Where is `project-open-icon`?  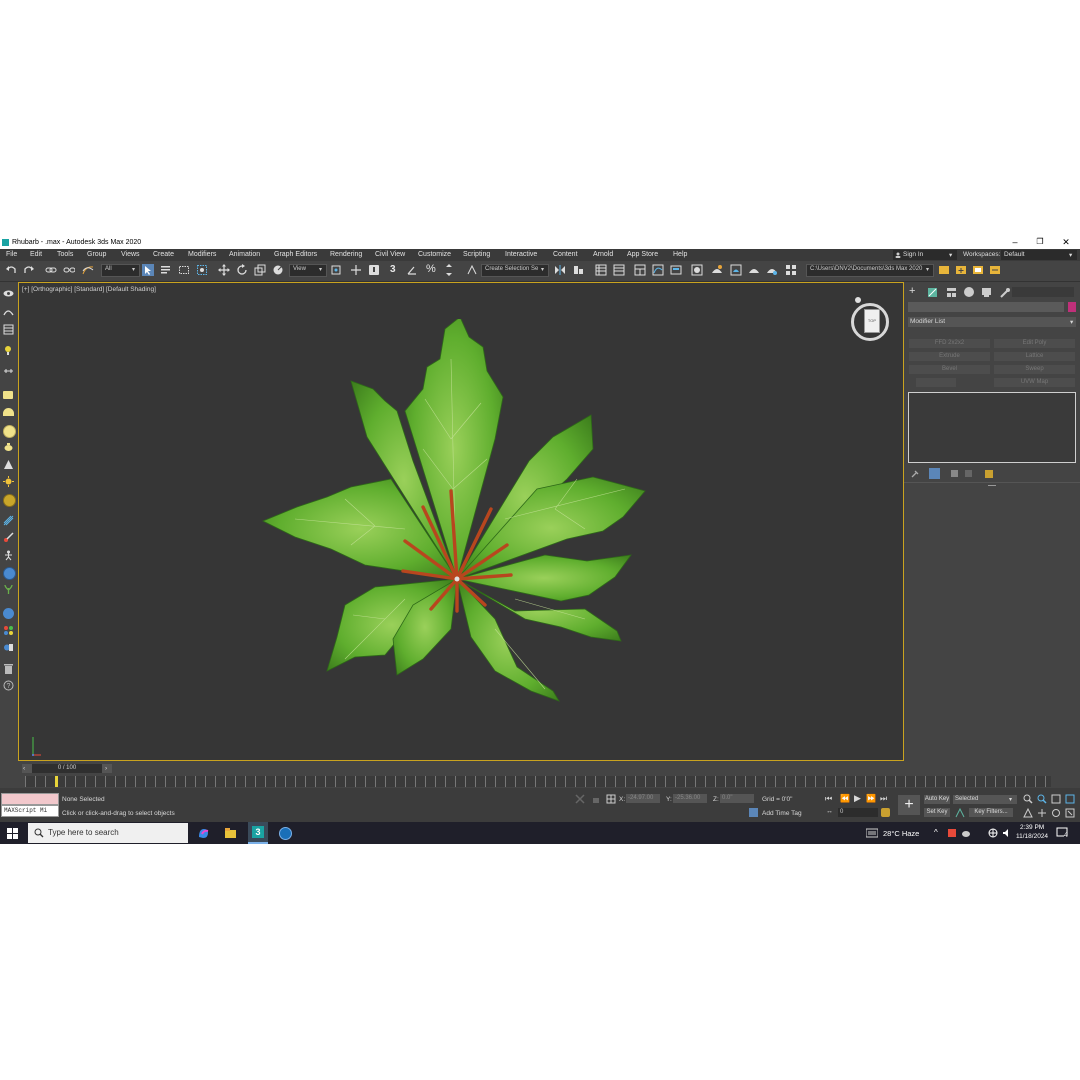
project-open-icon is located at coordinates (944, 270).